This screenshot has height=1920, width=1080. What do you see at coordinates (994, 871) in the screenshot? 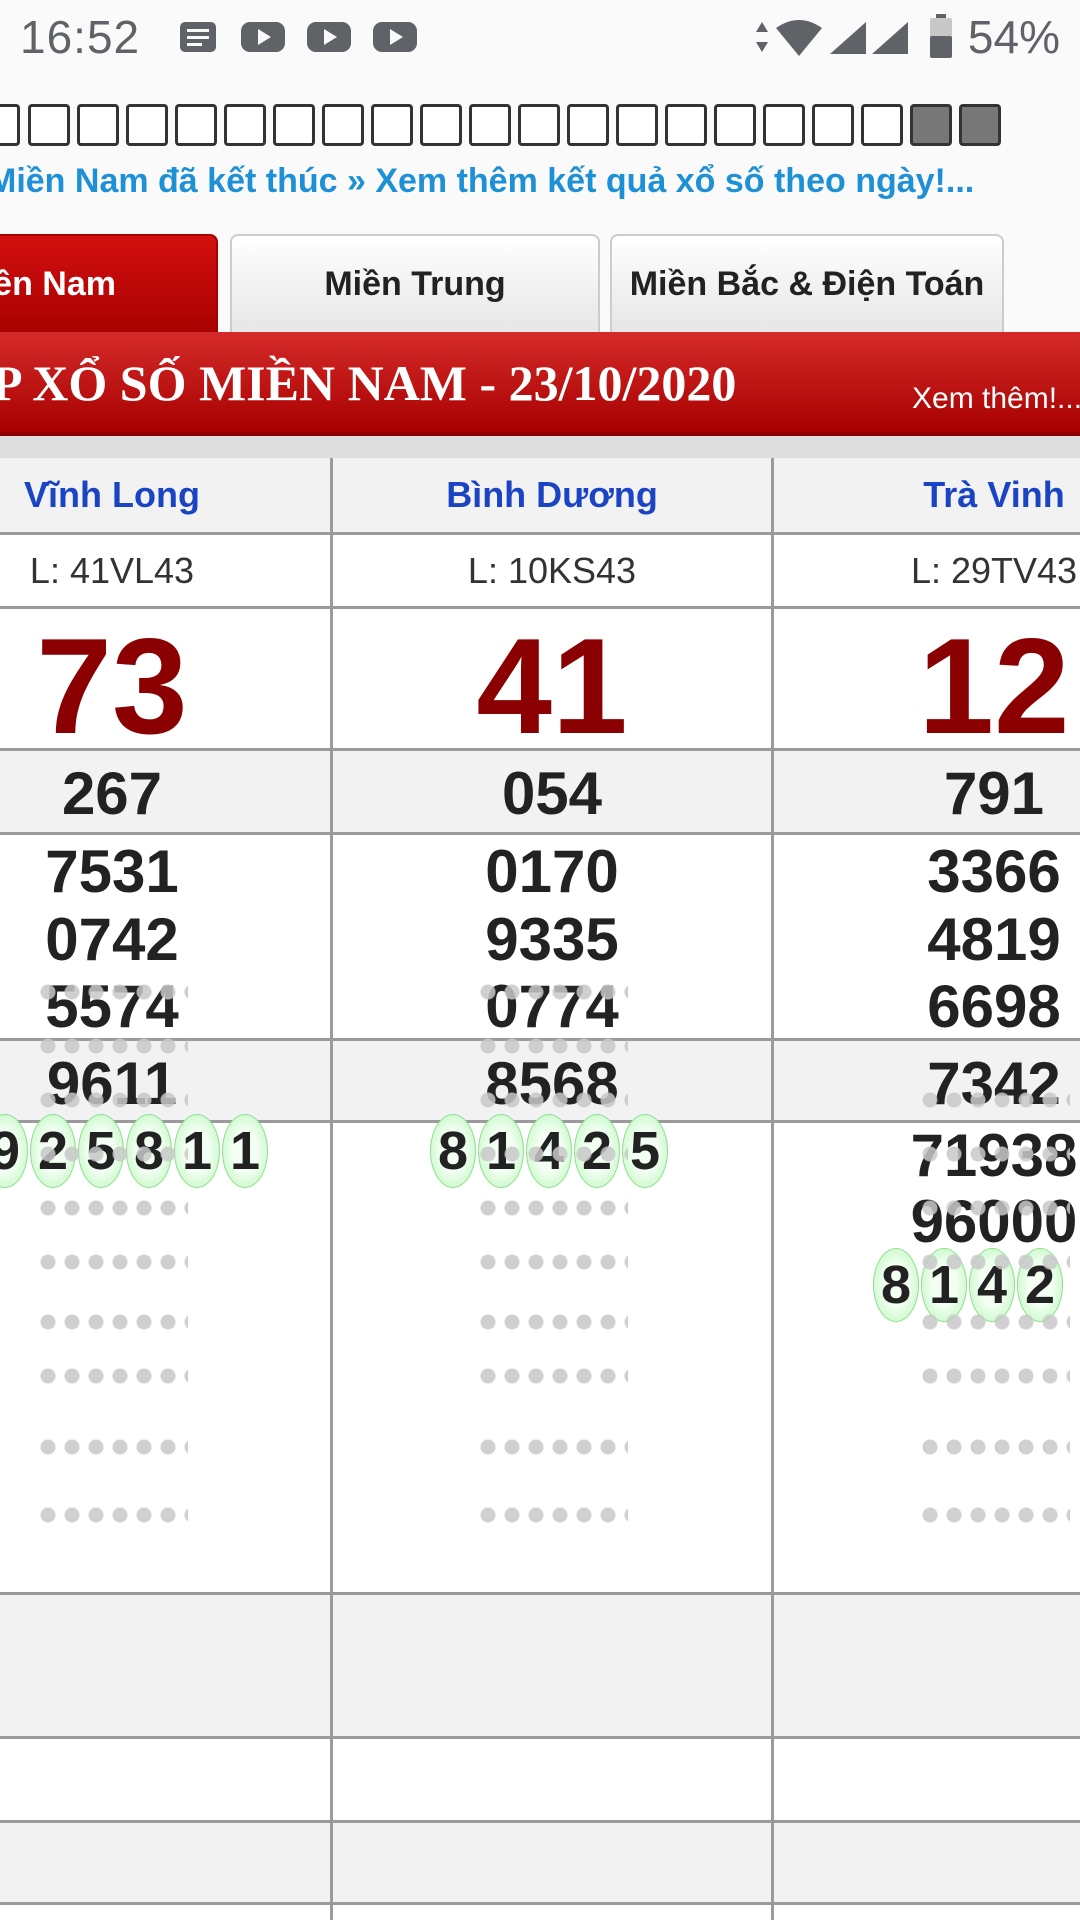
I see `prize-6: 3366` at bounding box center [994, 871].